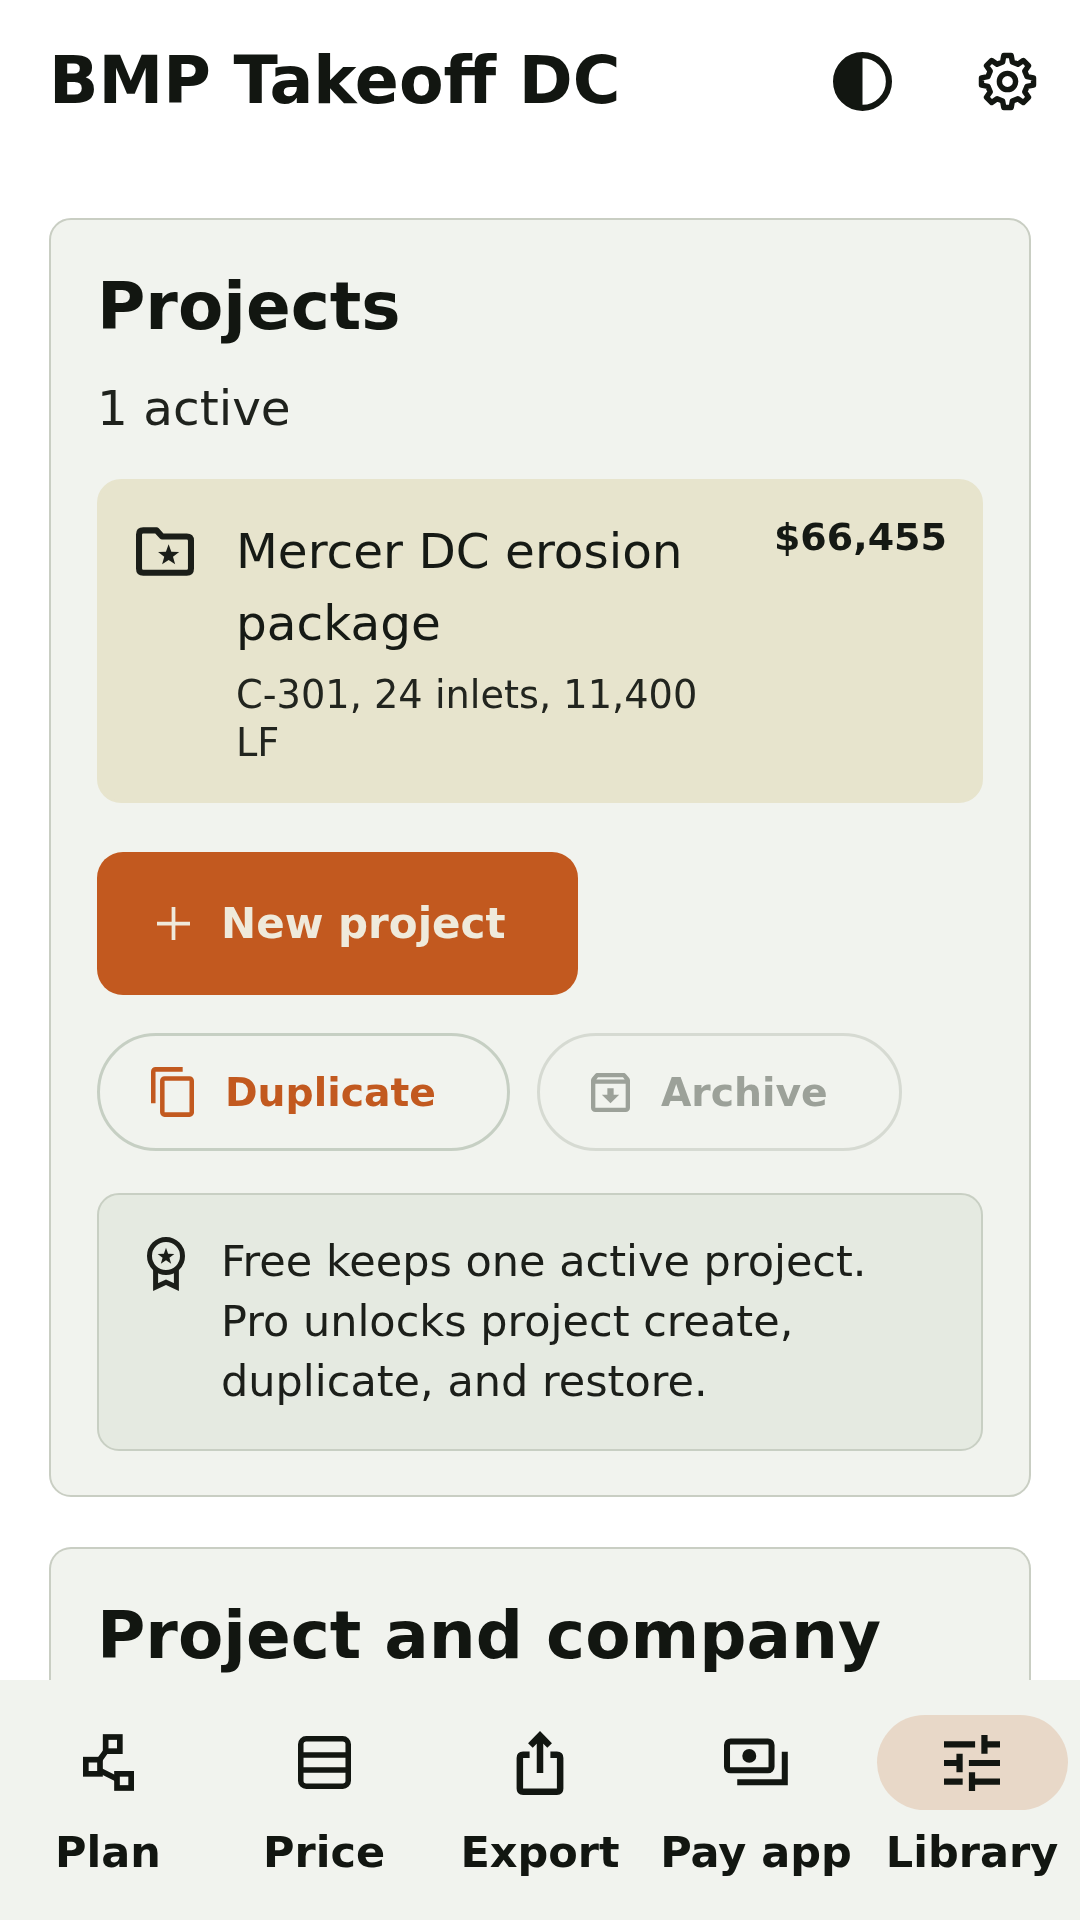 Image resolution: width=1080 pixels, height=1920 pixels. I want to click on duplicate-button: Duplicate, so click(303, 1092).